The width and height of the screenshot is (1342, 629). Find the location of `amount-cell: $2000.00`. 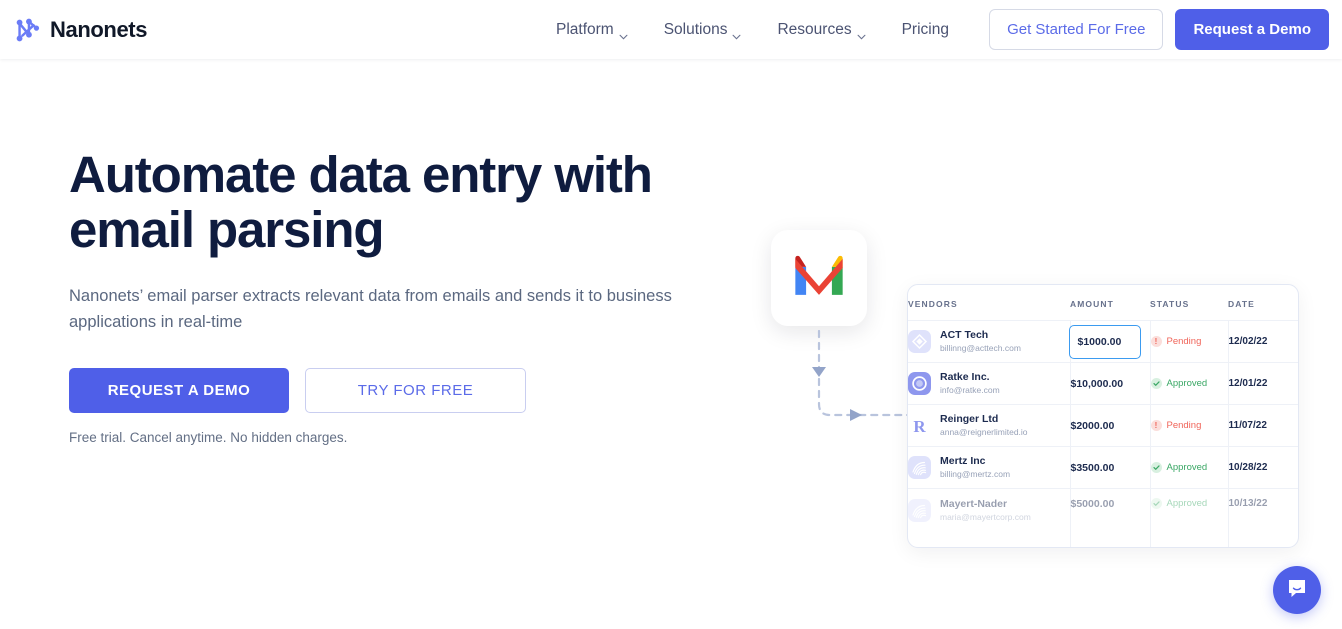

amount-cell: $2000.00 is located at coordinates (1110, 425).